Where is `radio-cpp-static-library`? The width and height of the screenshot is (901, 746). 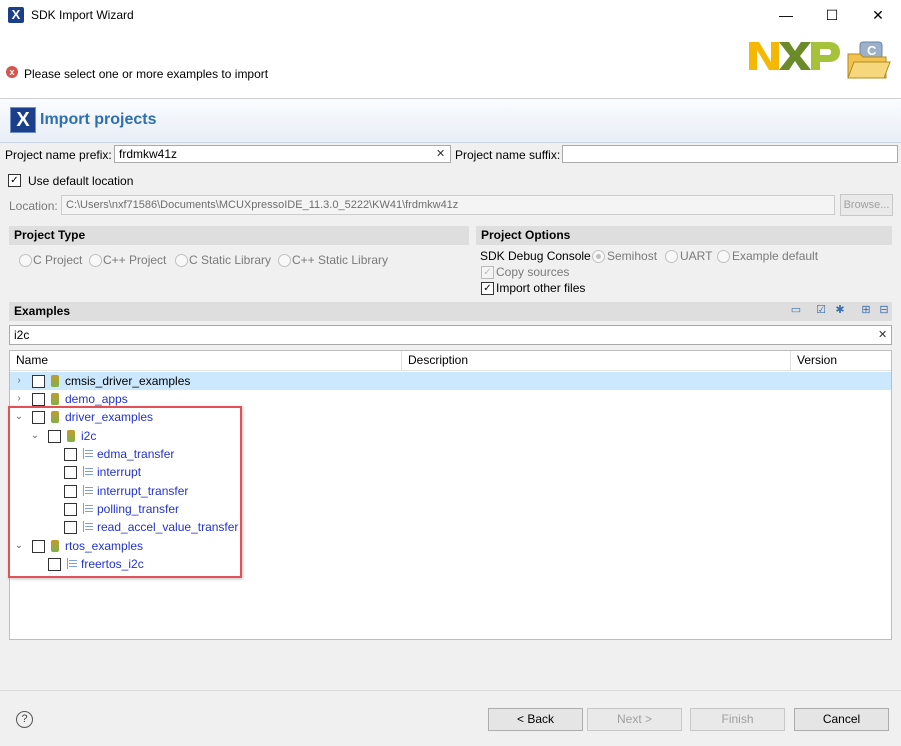 radio-cpp-static-library is located at coordinates (284, 260).